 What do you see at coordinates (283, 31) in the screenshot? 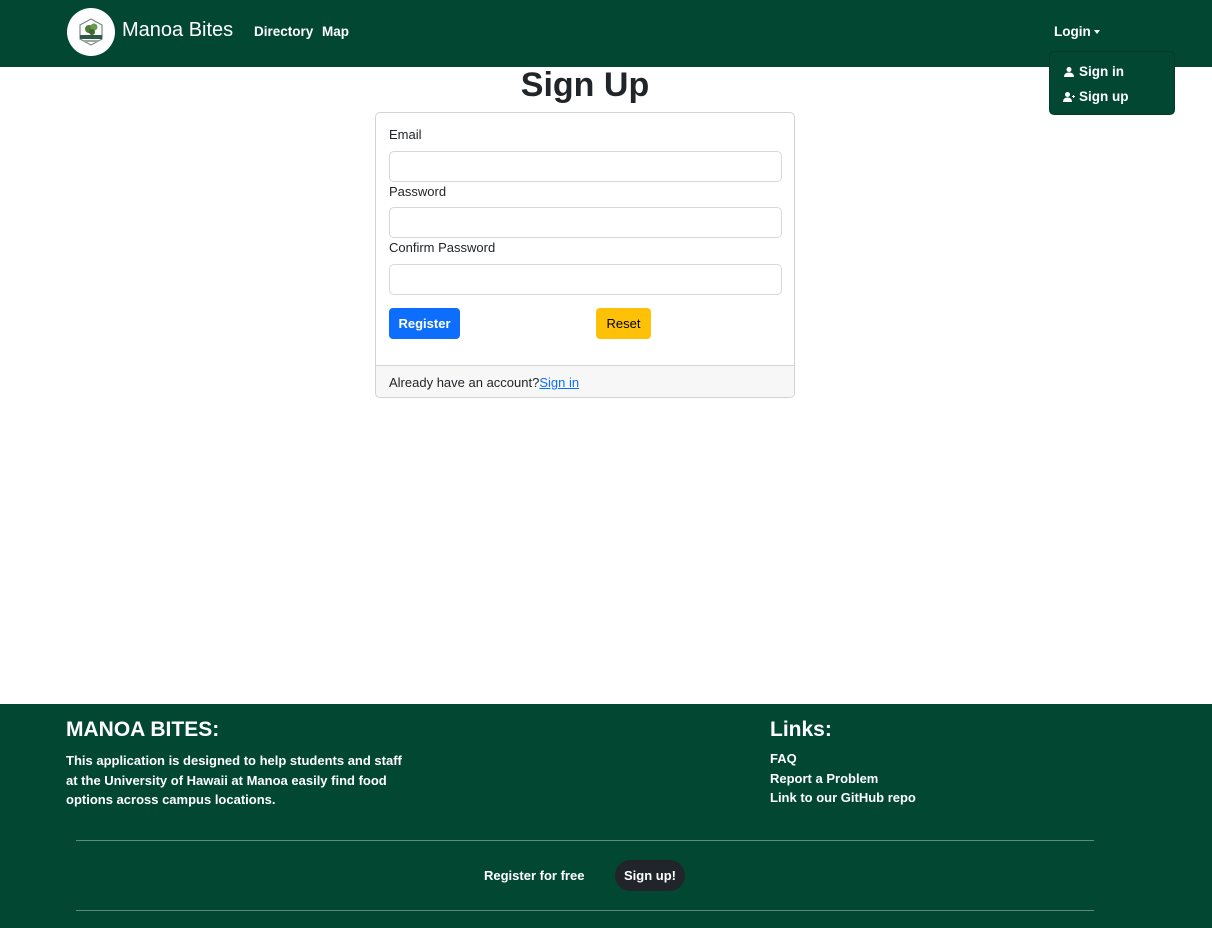
I see `nav-link-directory: Directory` at bounding box center [283, 31].